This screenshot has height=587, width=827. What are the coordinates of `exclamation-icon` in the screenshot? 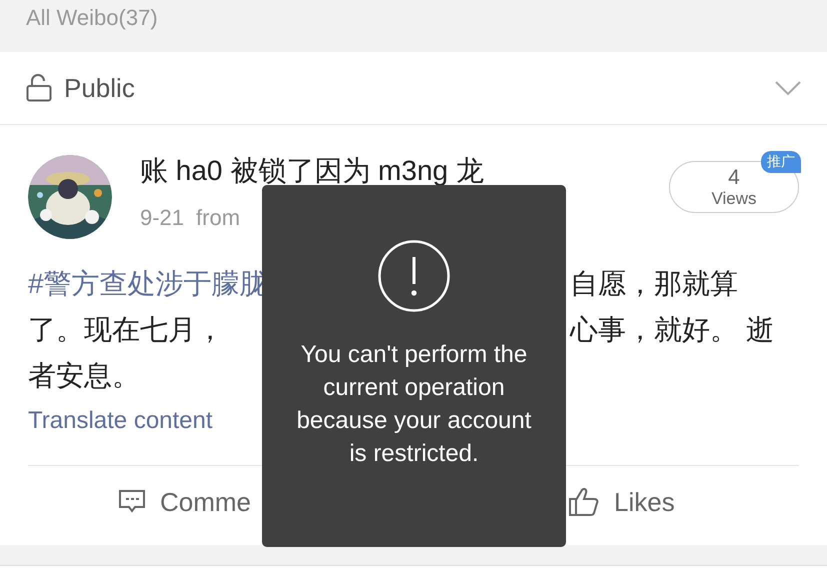 It's located at (414, 276).